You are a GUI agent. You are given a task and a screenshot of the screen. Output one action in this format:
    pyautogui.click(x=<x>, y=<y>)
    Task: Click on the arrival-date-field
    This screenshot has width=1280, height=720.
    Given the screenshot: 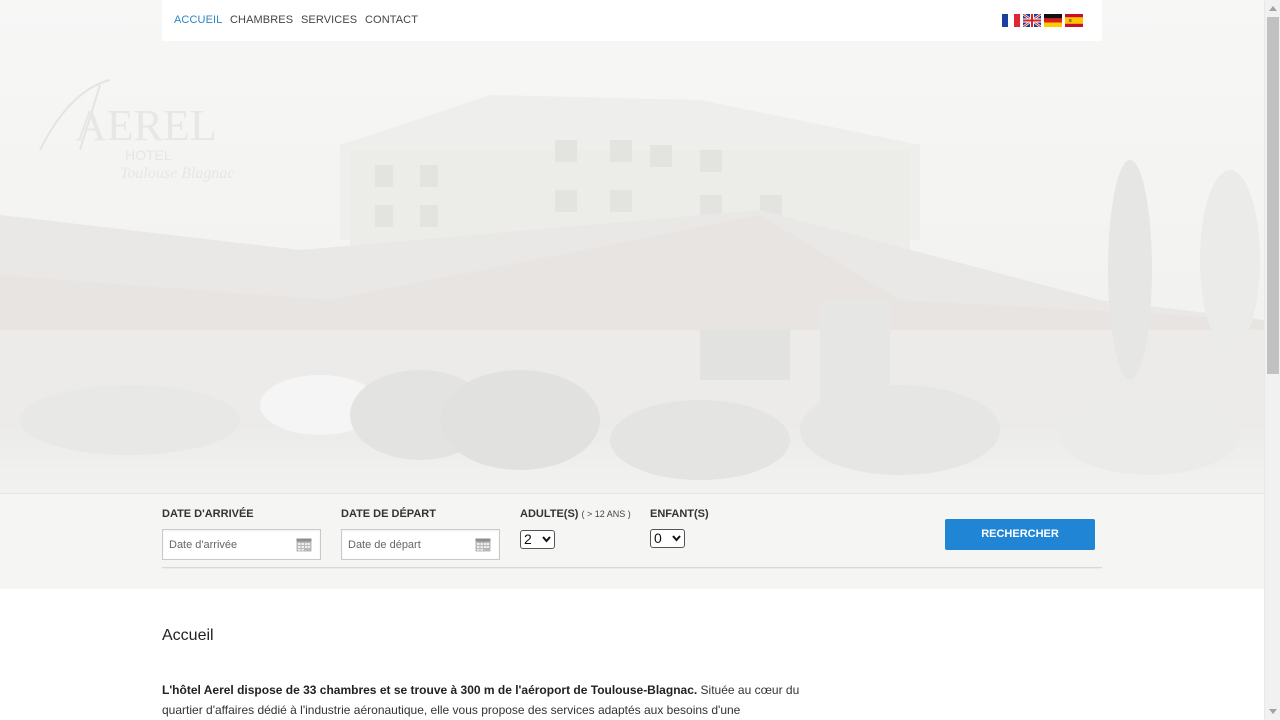 What is the action you would take?
    pyautogui.click(x=241, y=544)
    